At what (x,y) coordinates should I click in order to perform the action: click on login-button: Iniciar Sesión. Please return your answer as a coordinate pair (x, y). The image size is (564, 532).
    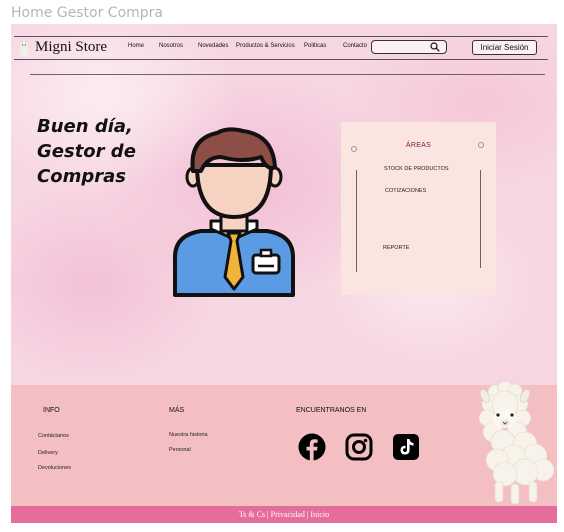
    Looking at the image, I should click on (504, 47).